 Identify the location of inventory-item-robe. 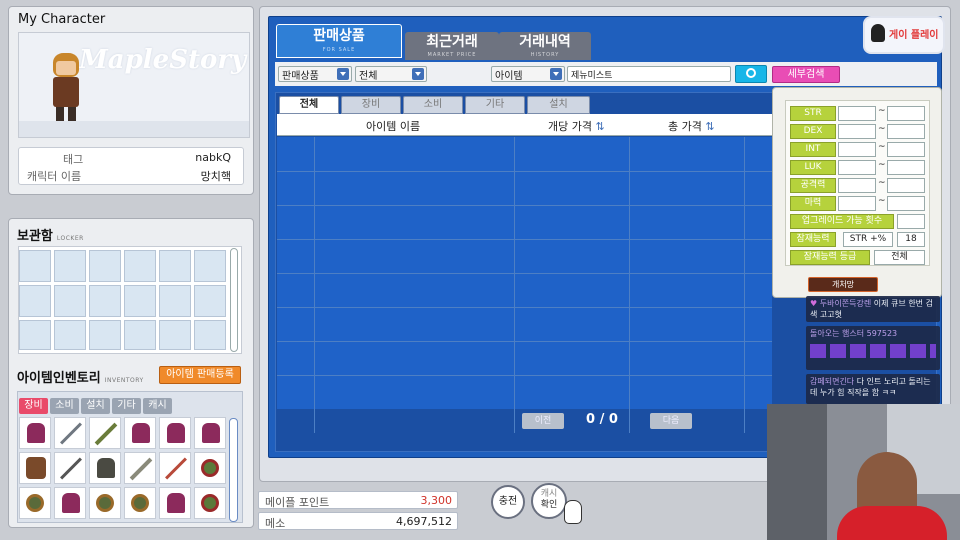
(35, 468).